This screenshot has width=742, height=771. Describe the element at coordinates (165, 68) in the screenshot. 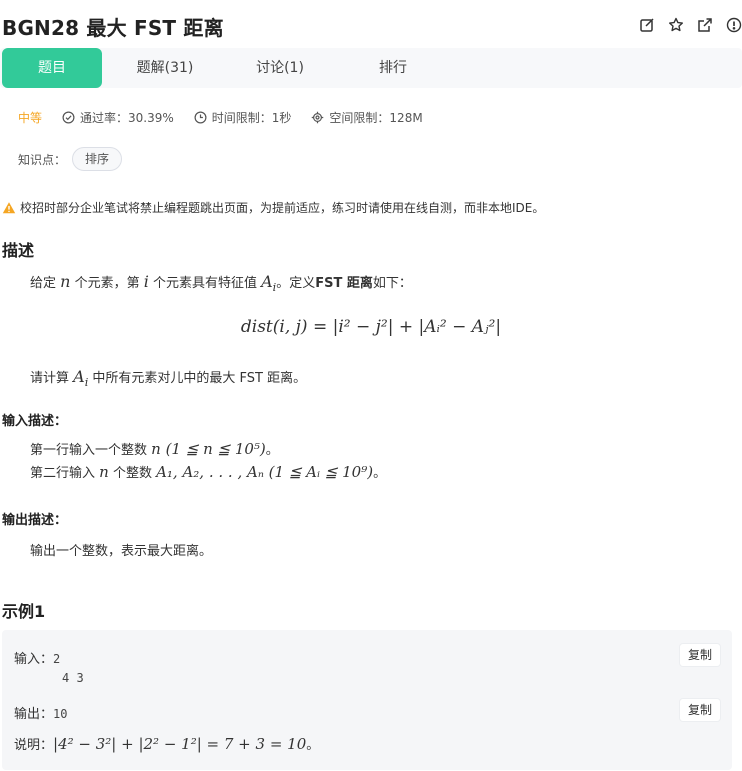

I see `tab-solutions: 题解(31)` at that location.